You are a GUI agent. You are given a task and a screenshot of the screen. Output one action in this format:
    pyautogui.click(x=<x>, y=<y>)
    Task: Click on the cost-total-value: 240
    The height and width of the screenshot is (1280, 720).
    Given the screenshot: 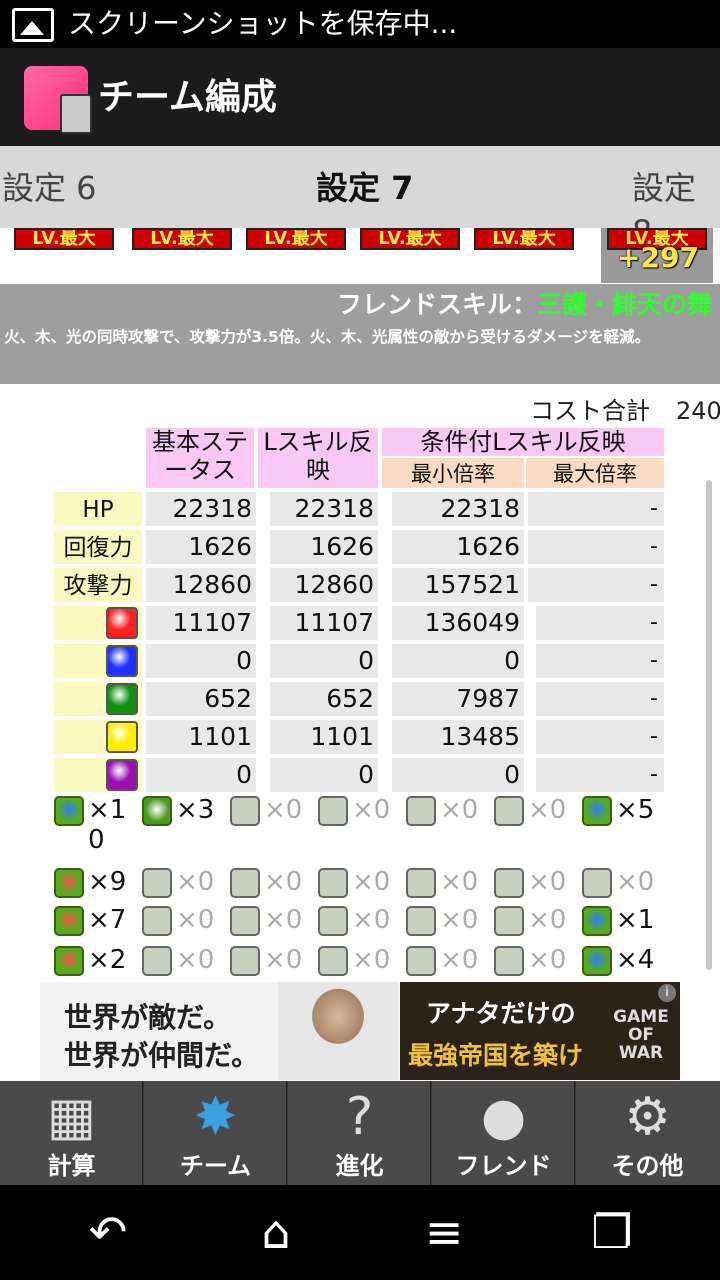 What is the action you would take?
    pyautogui.click(x=698, y=411)
    